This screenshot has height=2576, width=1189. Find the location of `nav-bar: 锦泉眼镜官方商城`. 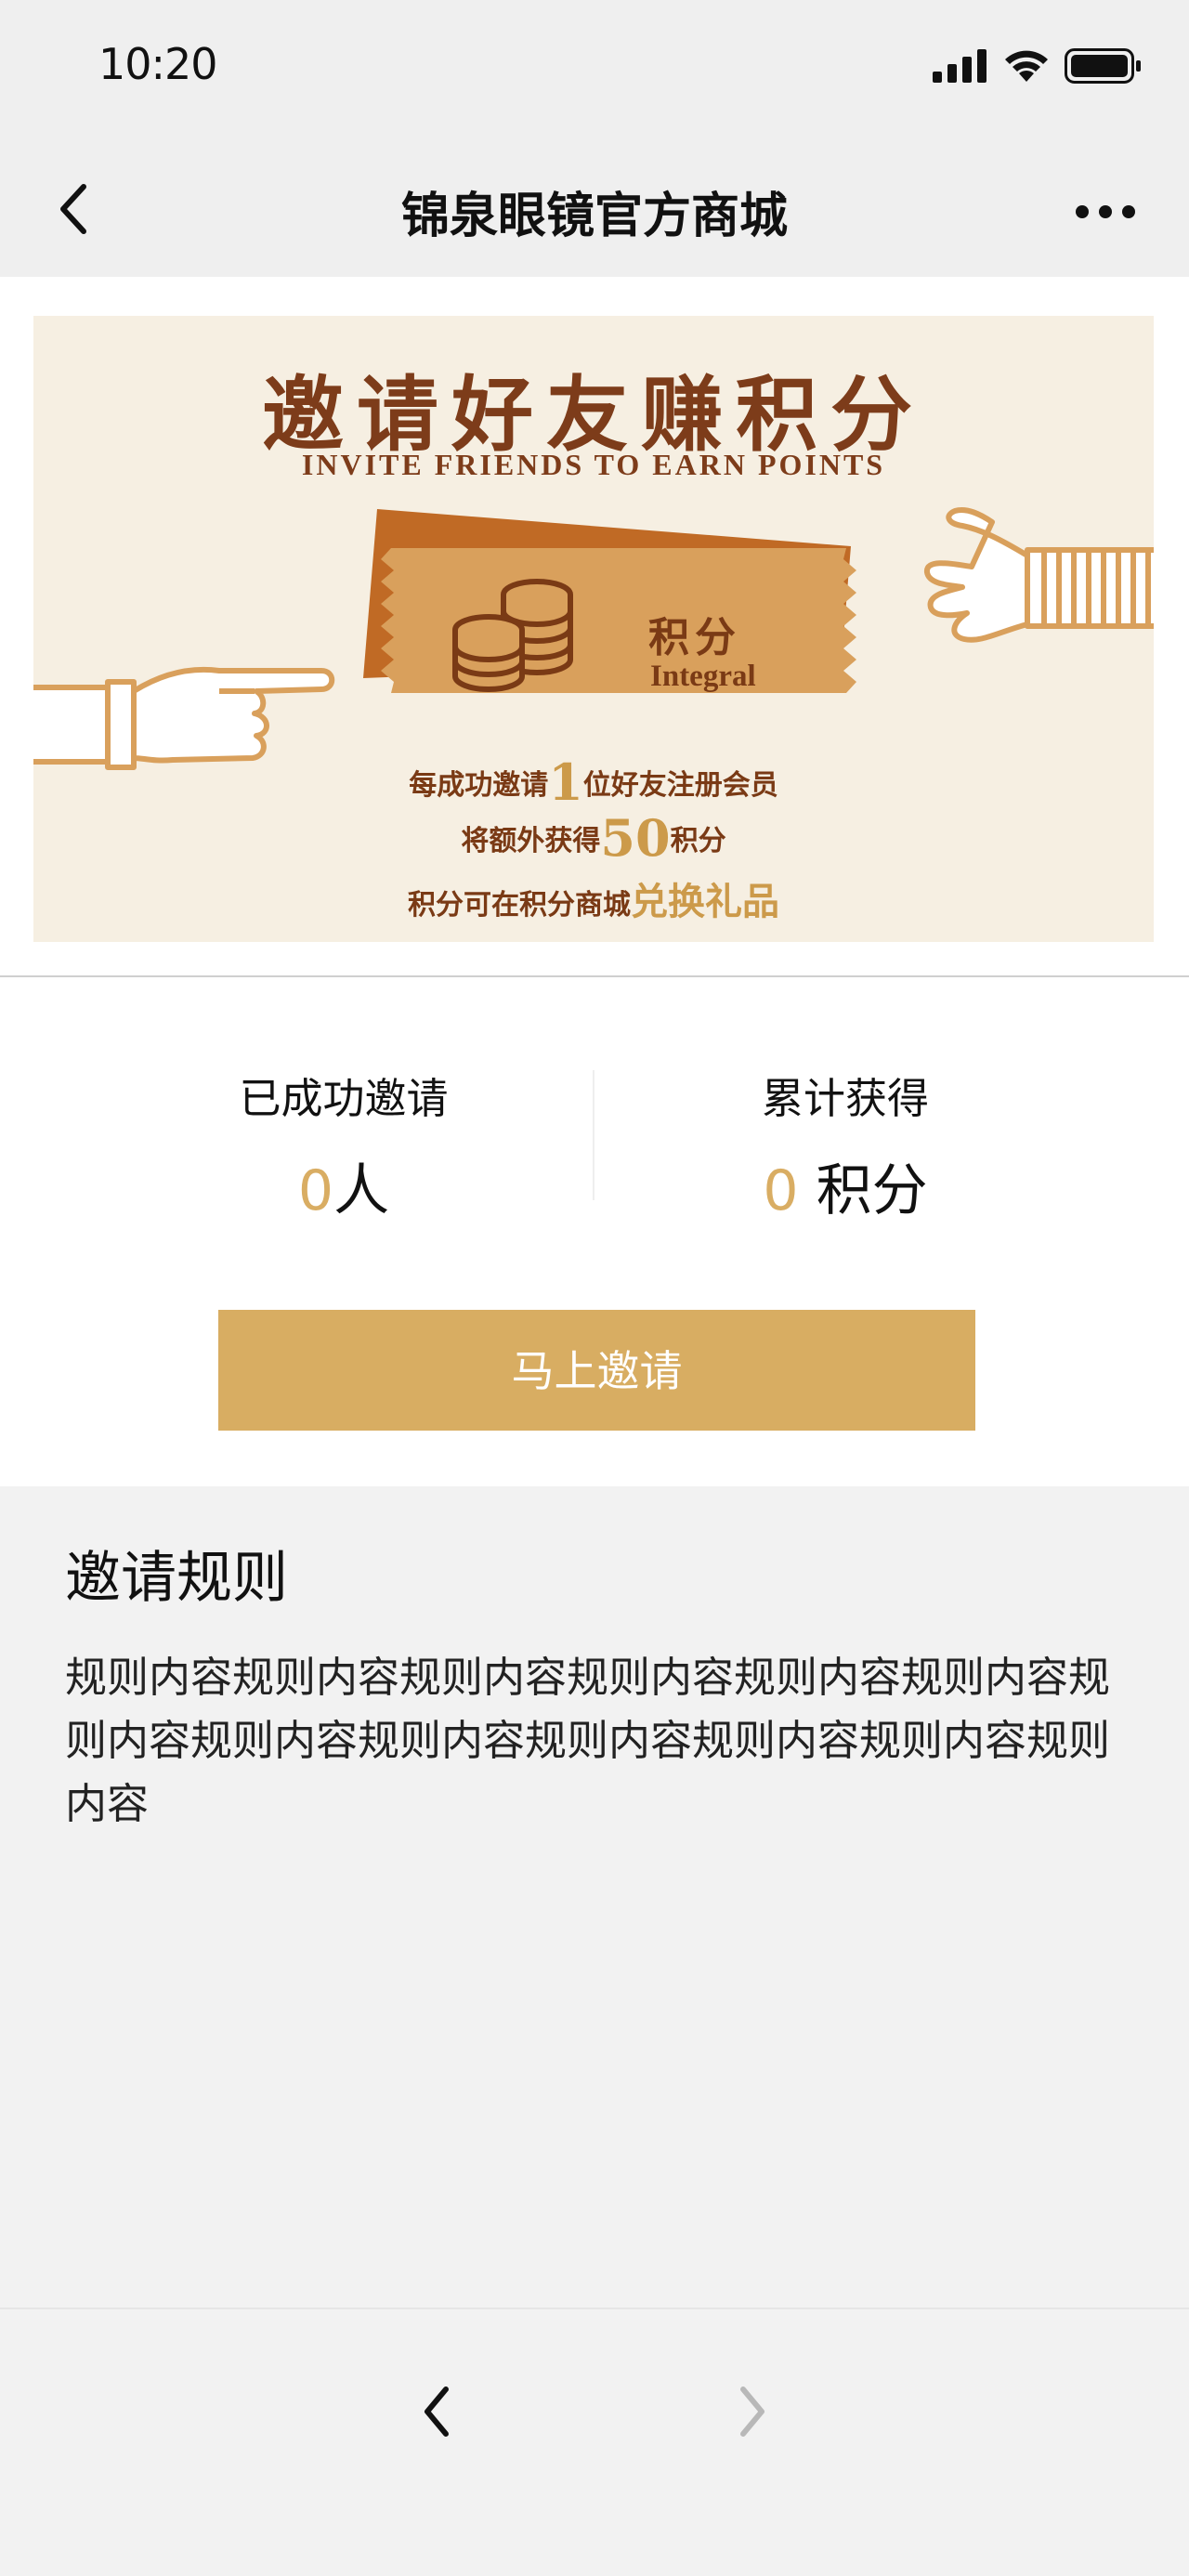

nav-bar: 锦泉眼镜官方商城 is located at coordinates (594, 208).